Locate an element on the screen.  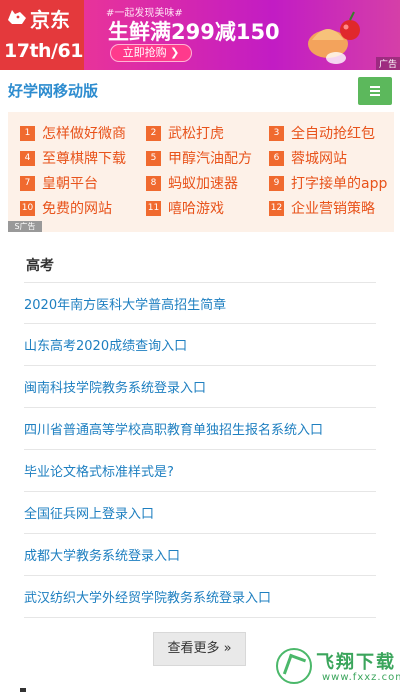
hot-link-label: 蓉城网站 is located at coordinates (319, 158).